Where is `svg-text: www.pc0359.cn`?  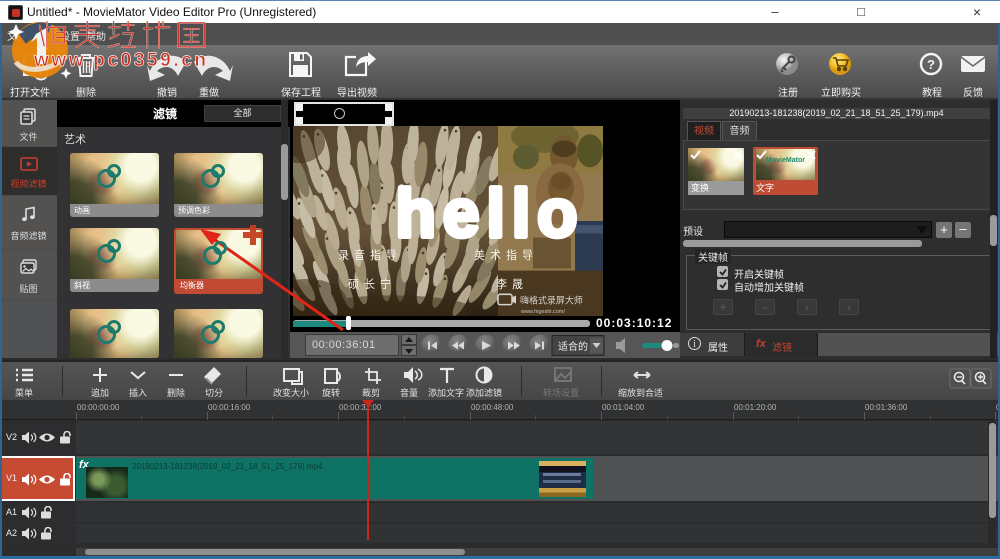
svg-text: www.pc0359.cn is located at coordinates (121, 60).